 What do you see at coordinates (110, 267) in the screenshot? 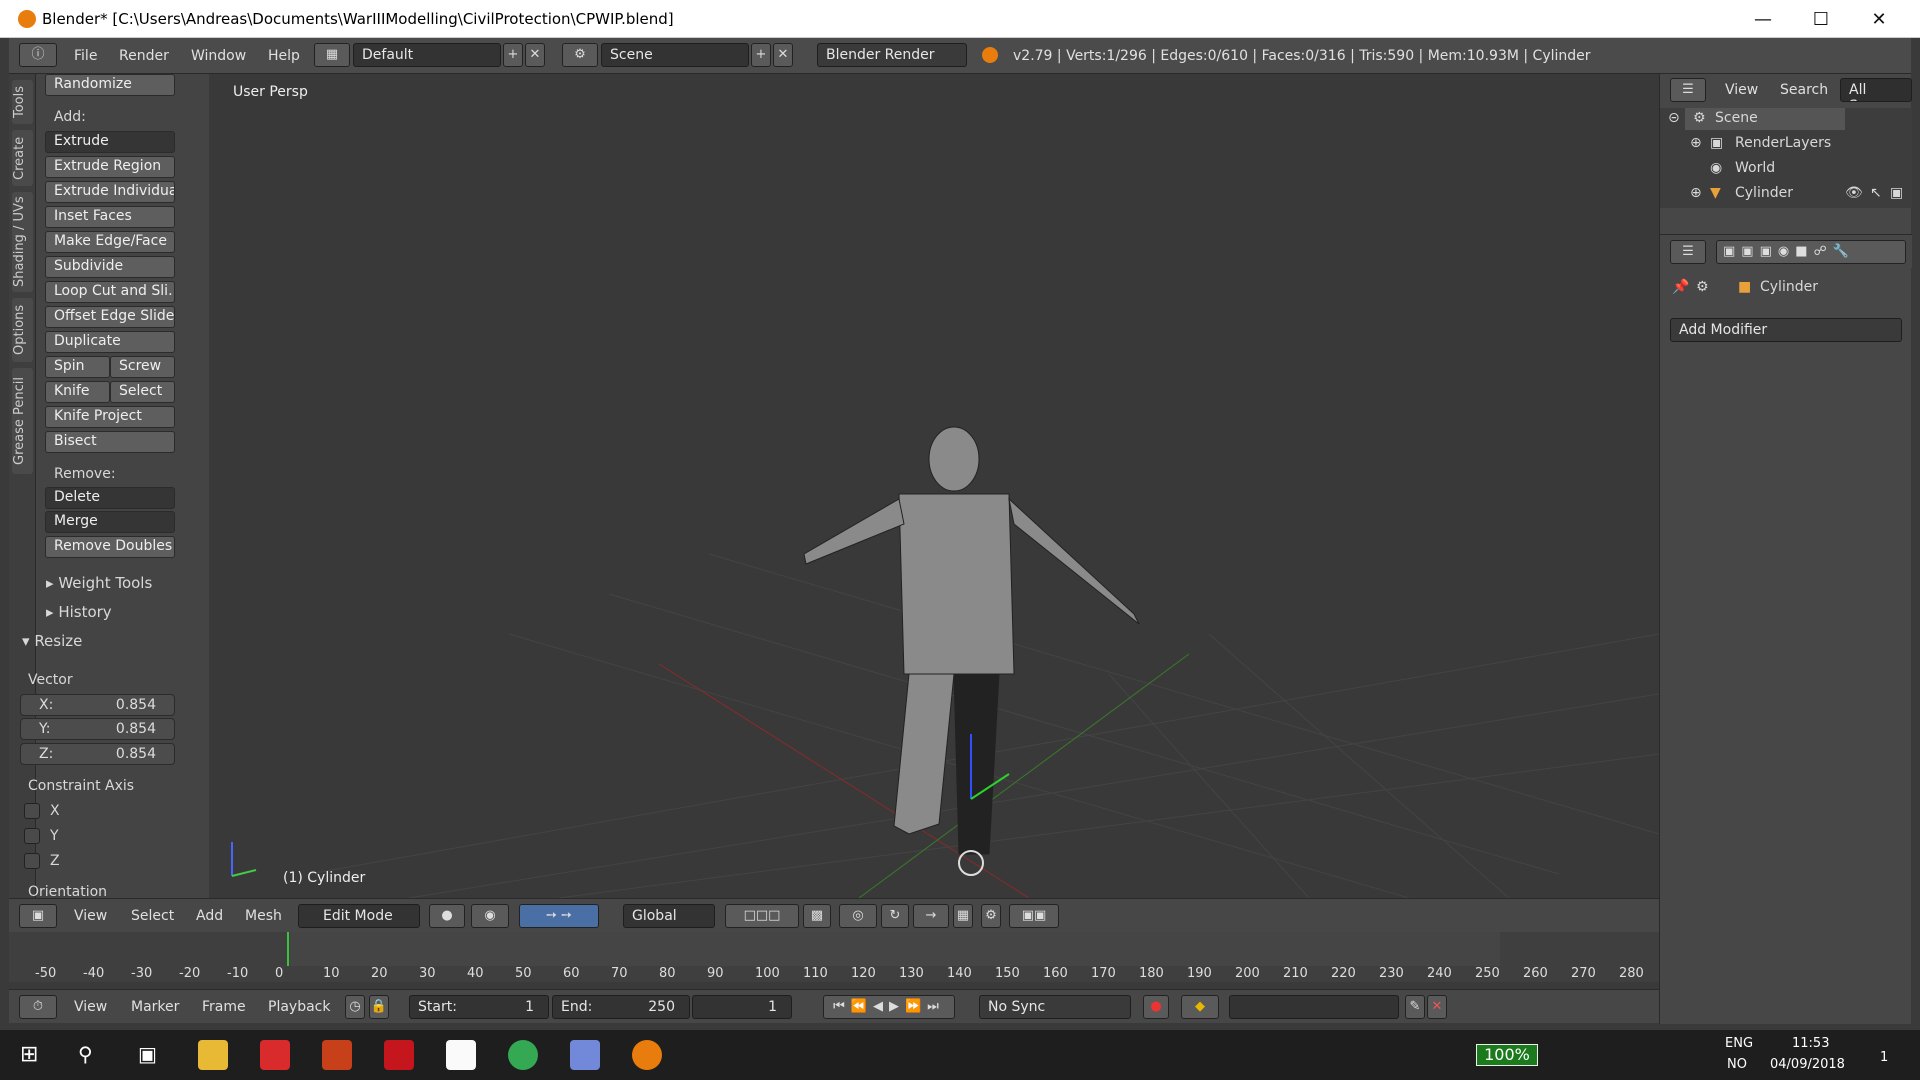
I see `subdivide-button: Subdivide` at bounding box center [110, 267].